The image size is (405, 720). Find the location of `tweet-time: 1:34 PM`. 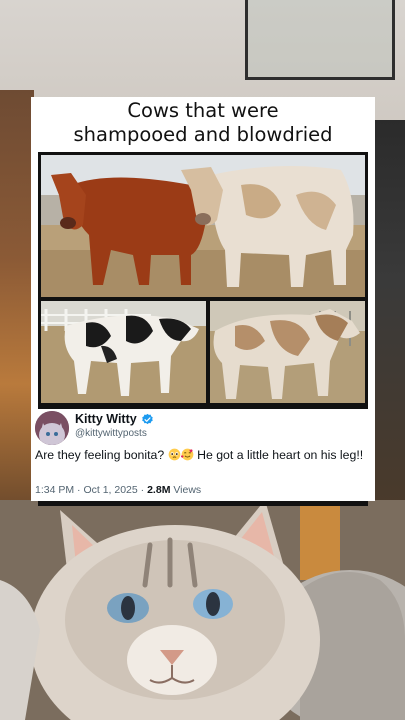

tweet-time: 1:34 PM is located at coordinates (54, 490).